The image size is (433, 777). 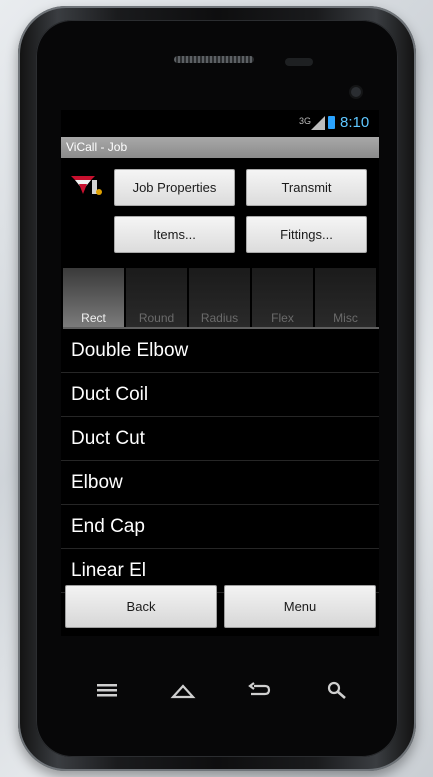 I want to click on tab-misc: Misc, so click(x=346, y=298).